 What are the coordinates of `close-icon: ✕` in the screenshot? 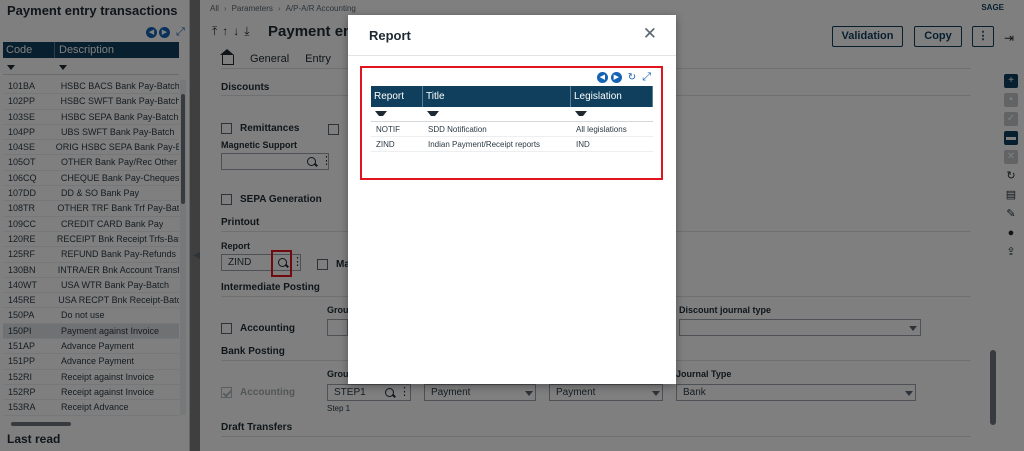 It's located at (650, 33).